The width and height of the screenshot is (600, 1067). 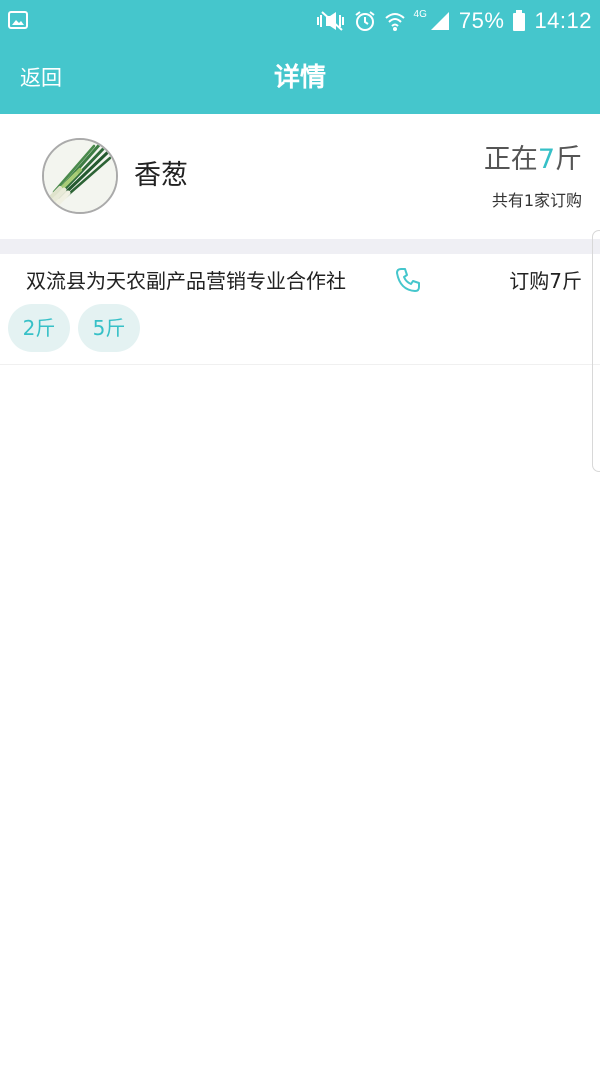 I want to click on signal-icon, so click(x=439, y=21).